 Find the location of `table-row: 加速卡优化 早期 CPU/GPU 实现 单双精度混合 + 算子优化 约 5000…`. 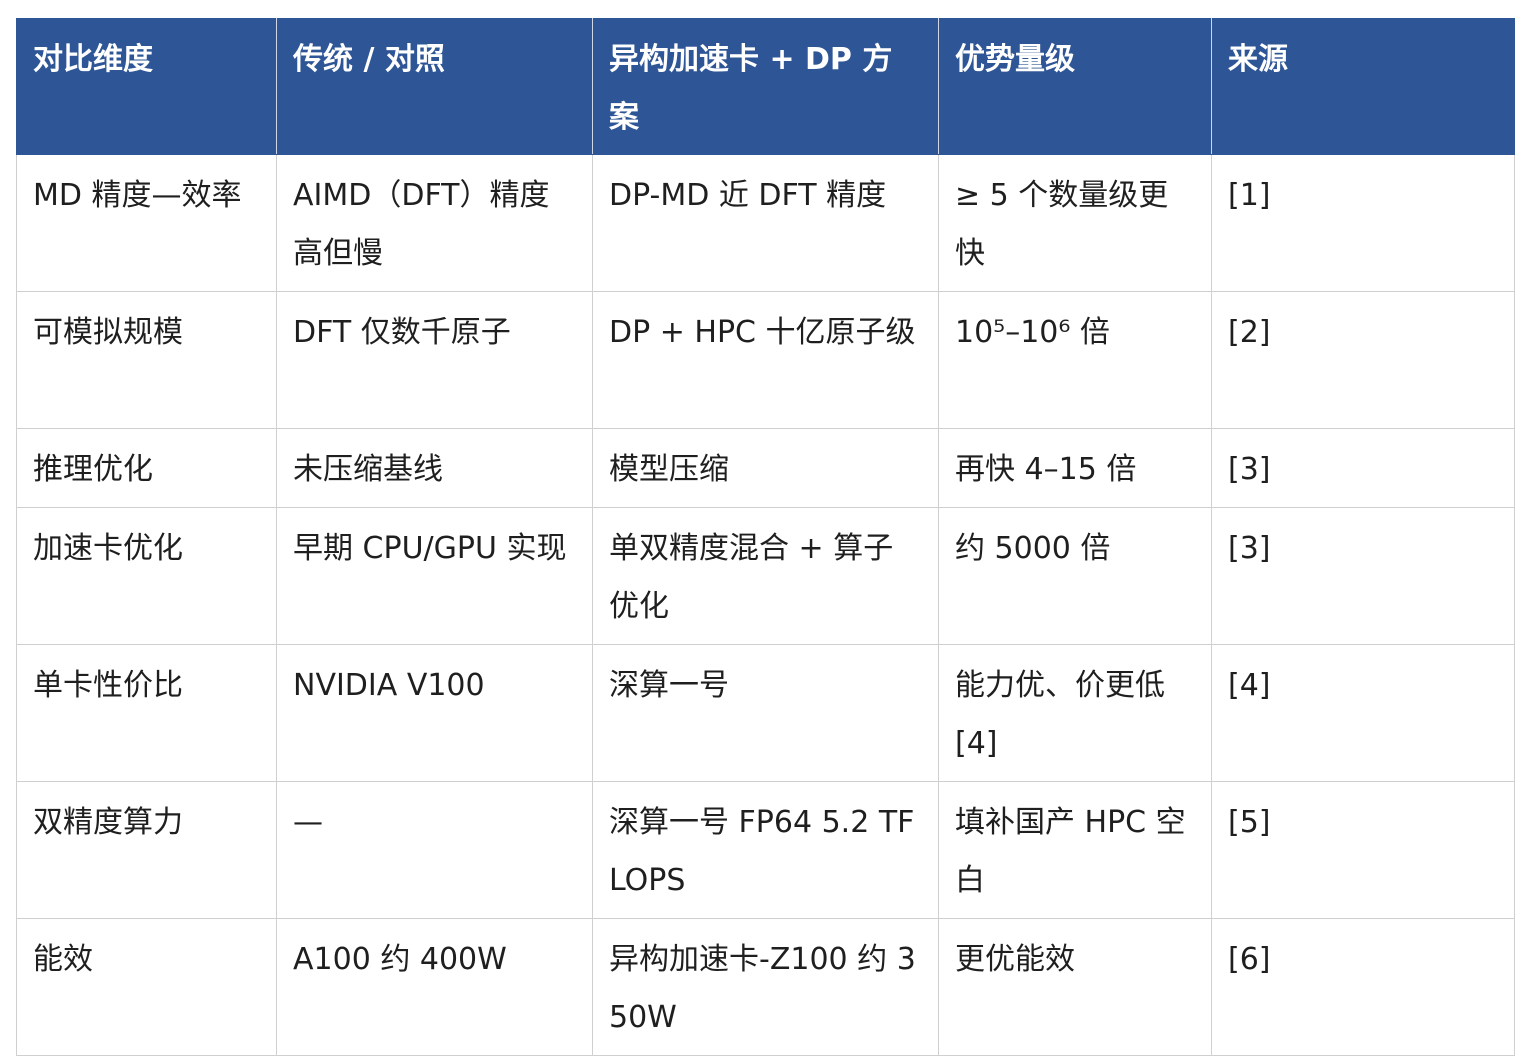

table-row: 加速卡优化 早期 CPU/GPU 实现 单双精度混合 + 算子优化 约 5000… is located at coordinates (765, 576).